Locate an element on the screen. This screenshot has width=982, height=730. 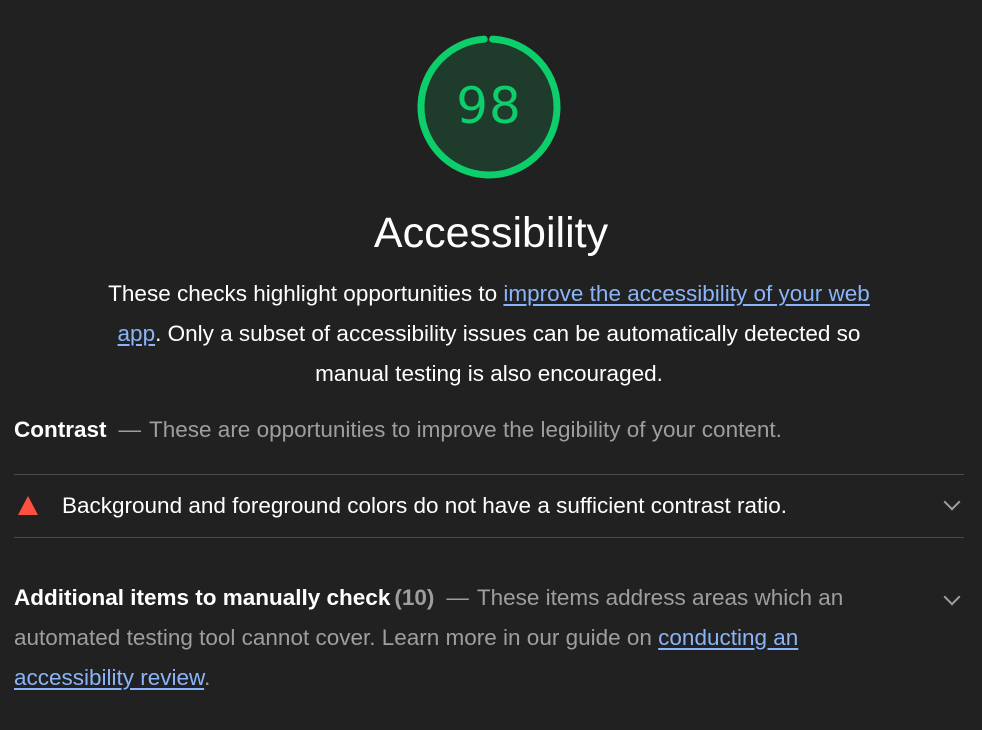
manual-items-count: (10) is located at coordinates (414, 597).